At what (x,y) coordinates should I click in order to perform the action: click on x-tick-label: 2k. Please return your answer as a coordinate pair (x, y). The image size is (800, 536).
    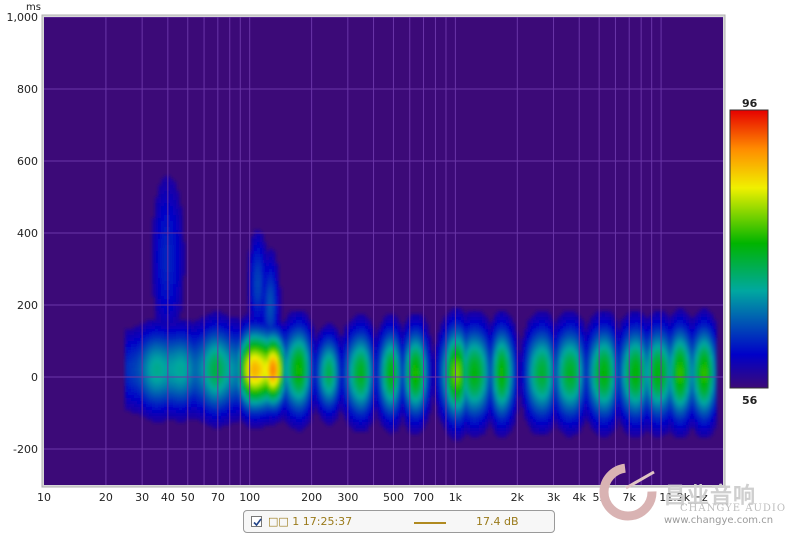
    Looking at the image, I should click on (518, 497).